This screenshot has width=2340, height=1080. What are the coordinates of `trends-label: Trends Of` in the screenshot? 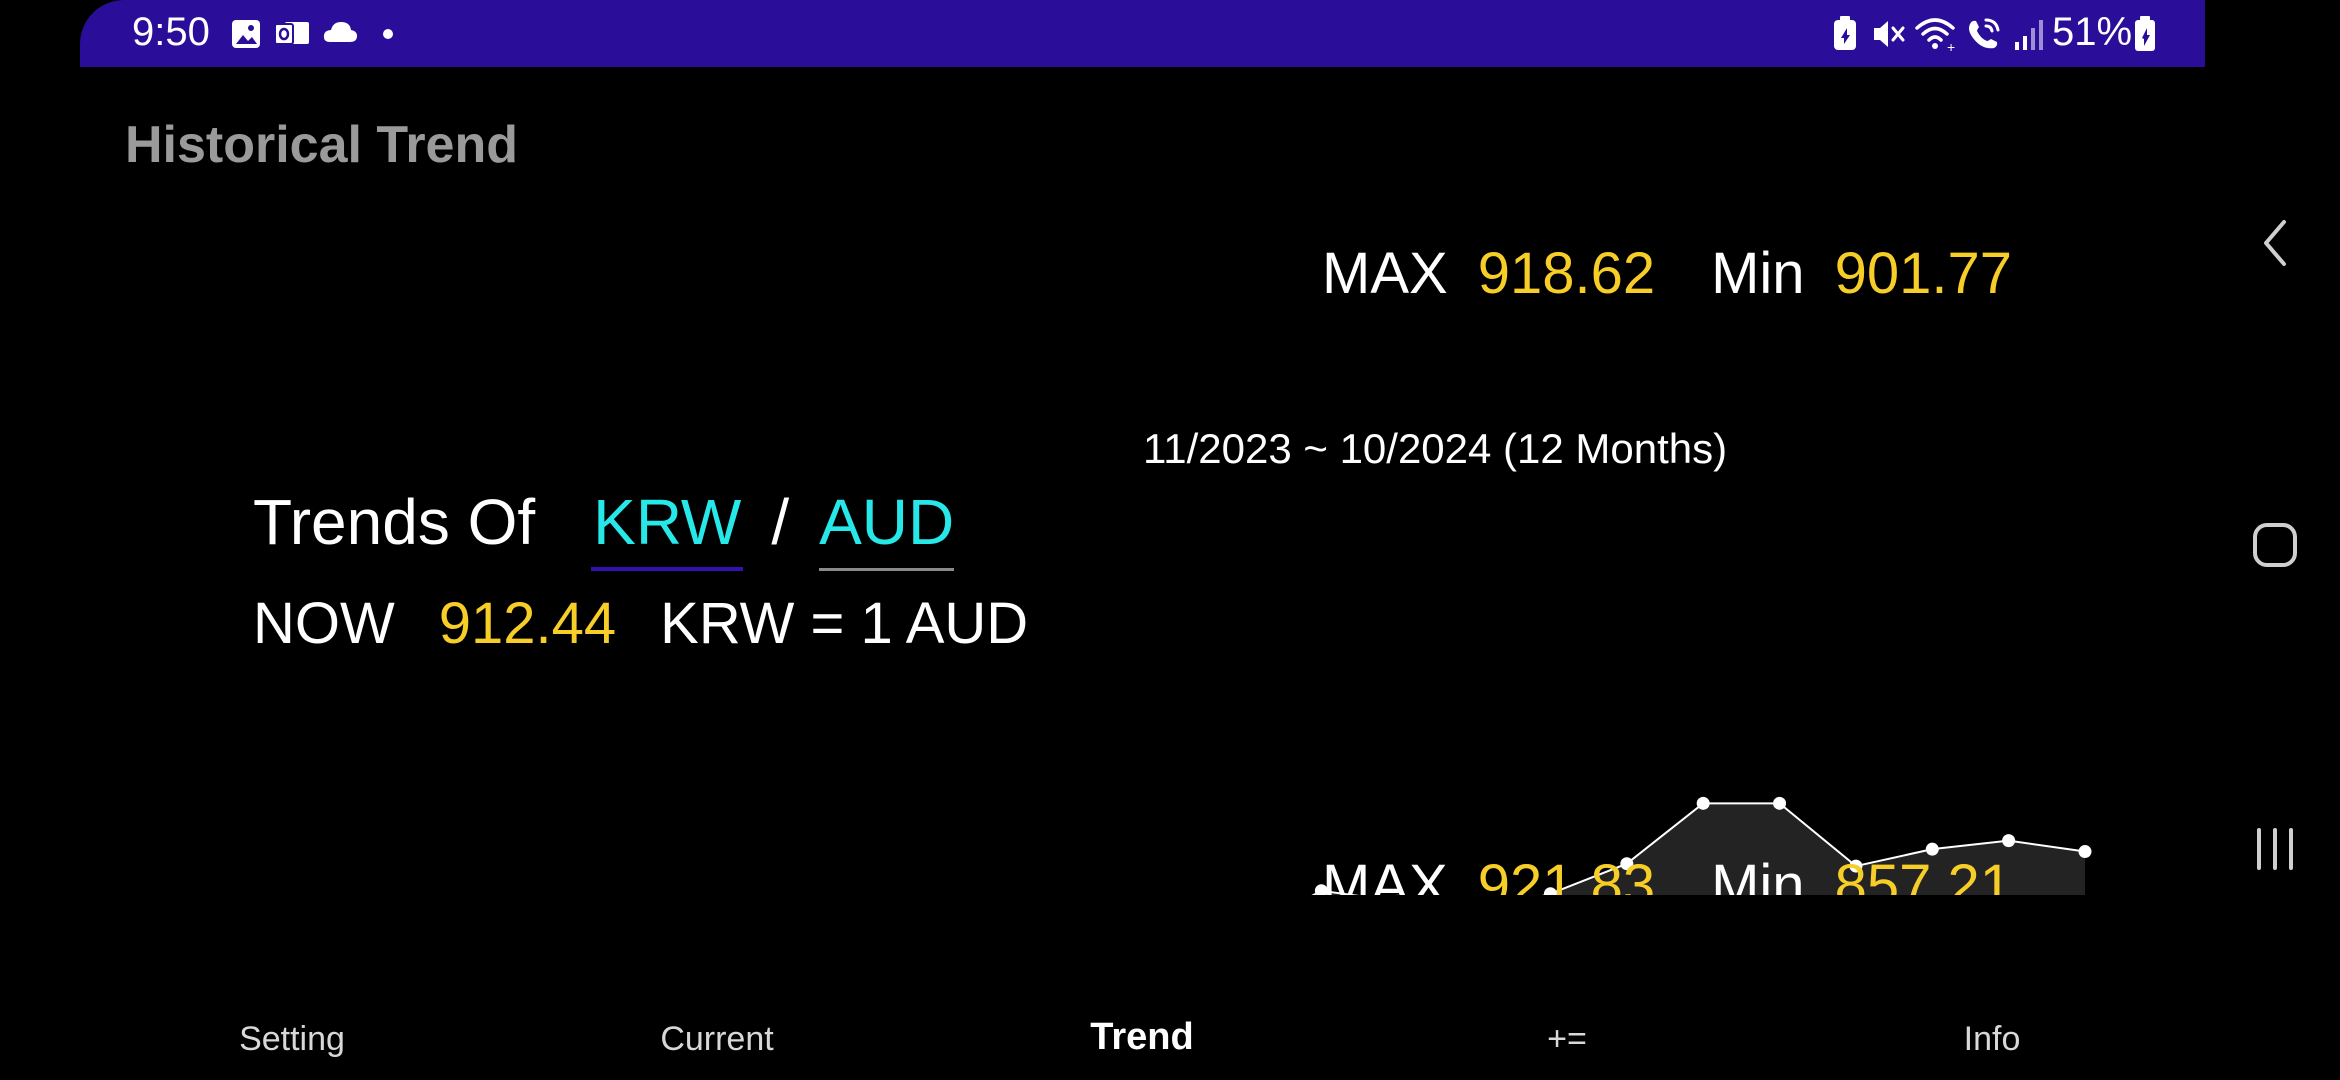 It's located at (394, 522).